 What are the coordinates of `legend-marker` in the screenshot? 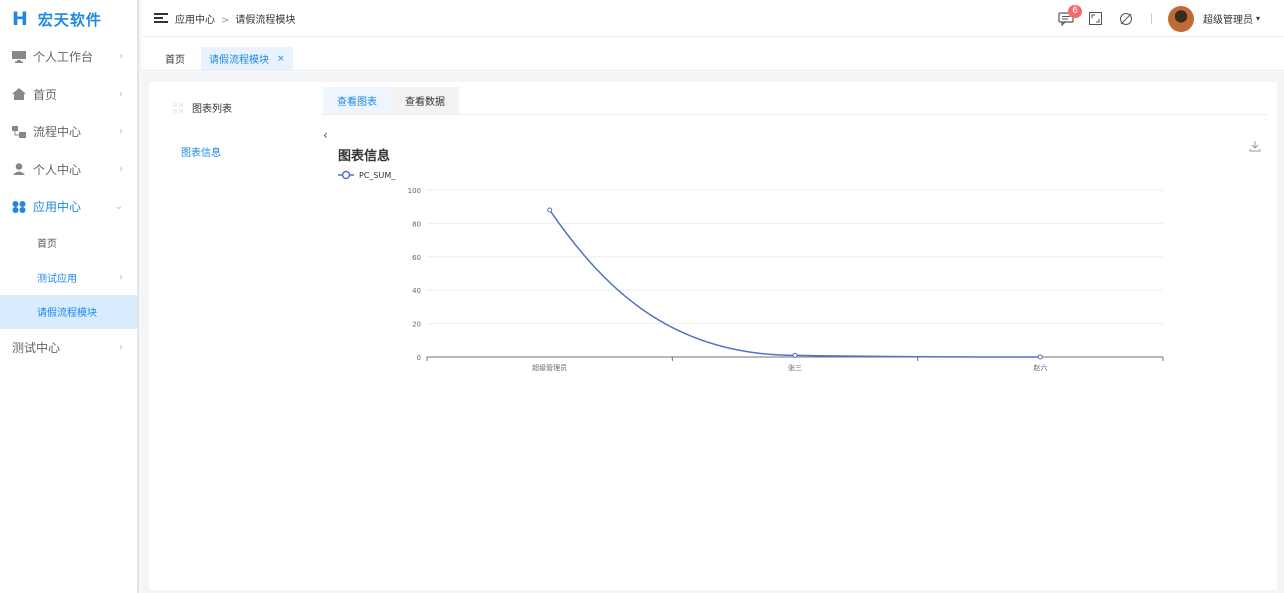 It's located at (346, 175).